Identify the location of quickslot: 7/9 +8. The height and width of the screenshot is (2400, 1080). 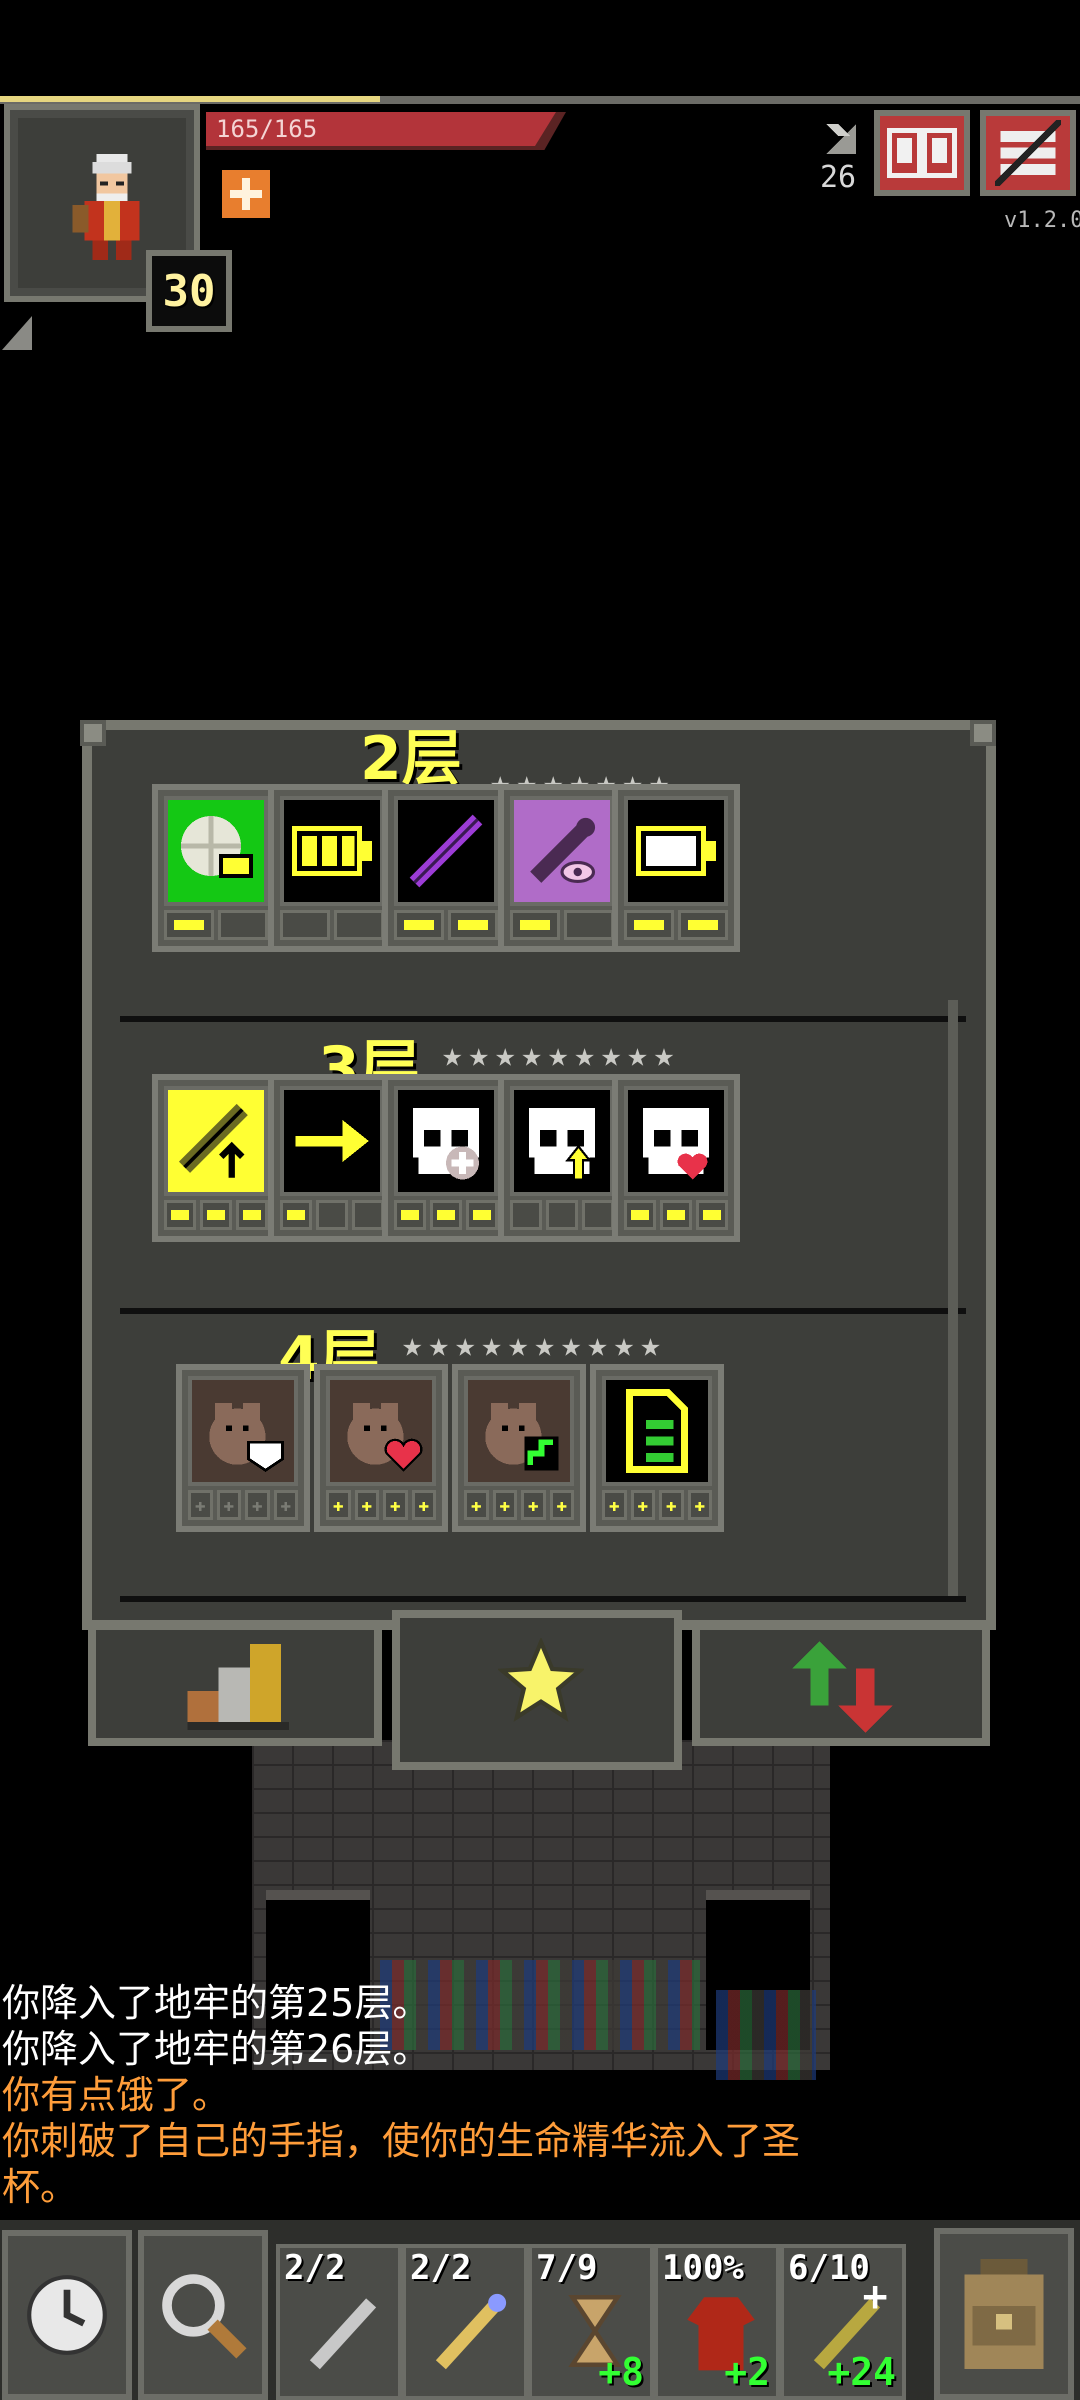
(591, 2322).